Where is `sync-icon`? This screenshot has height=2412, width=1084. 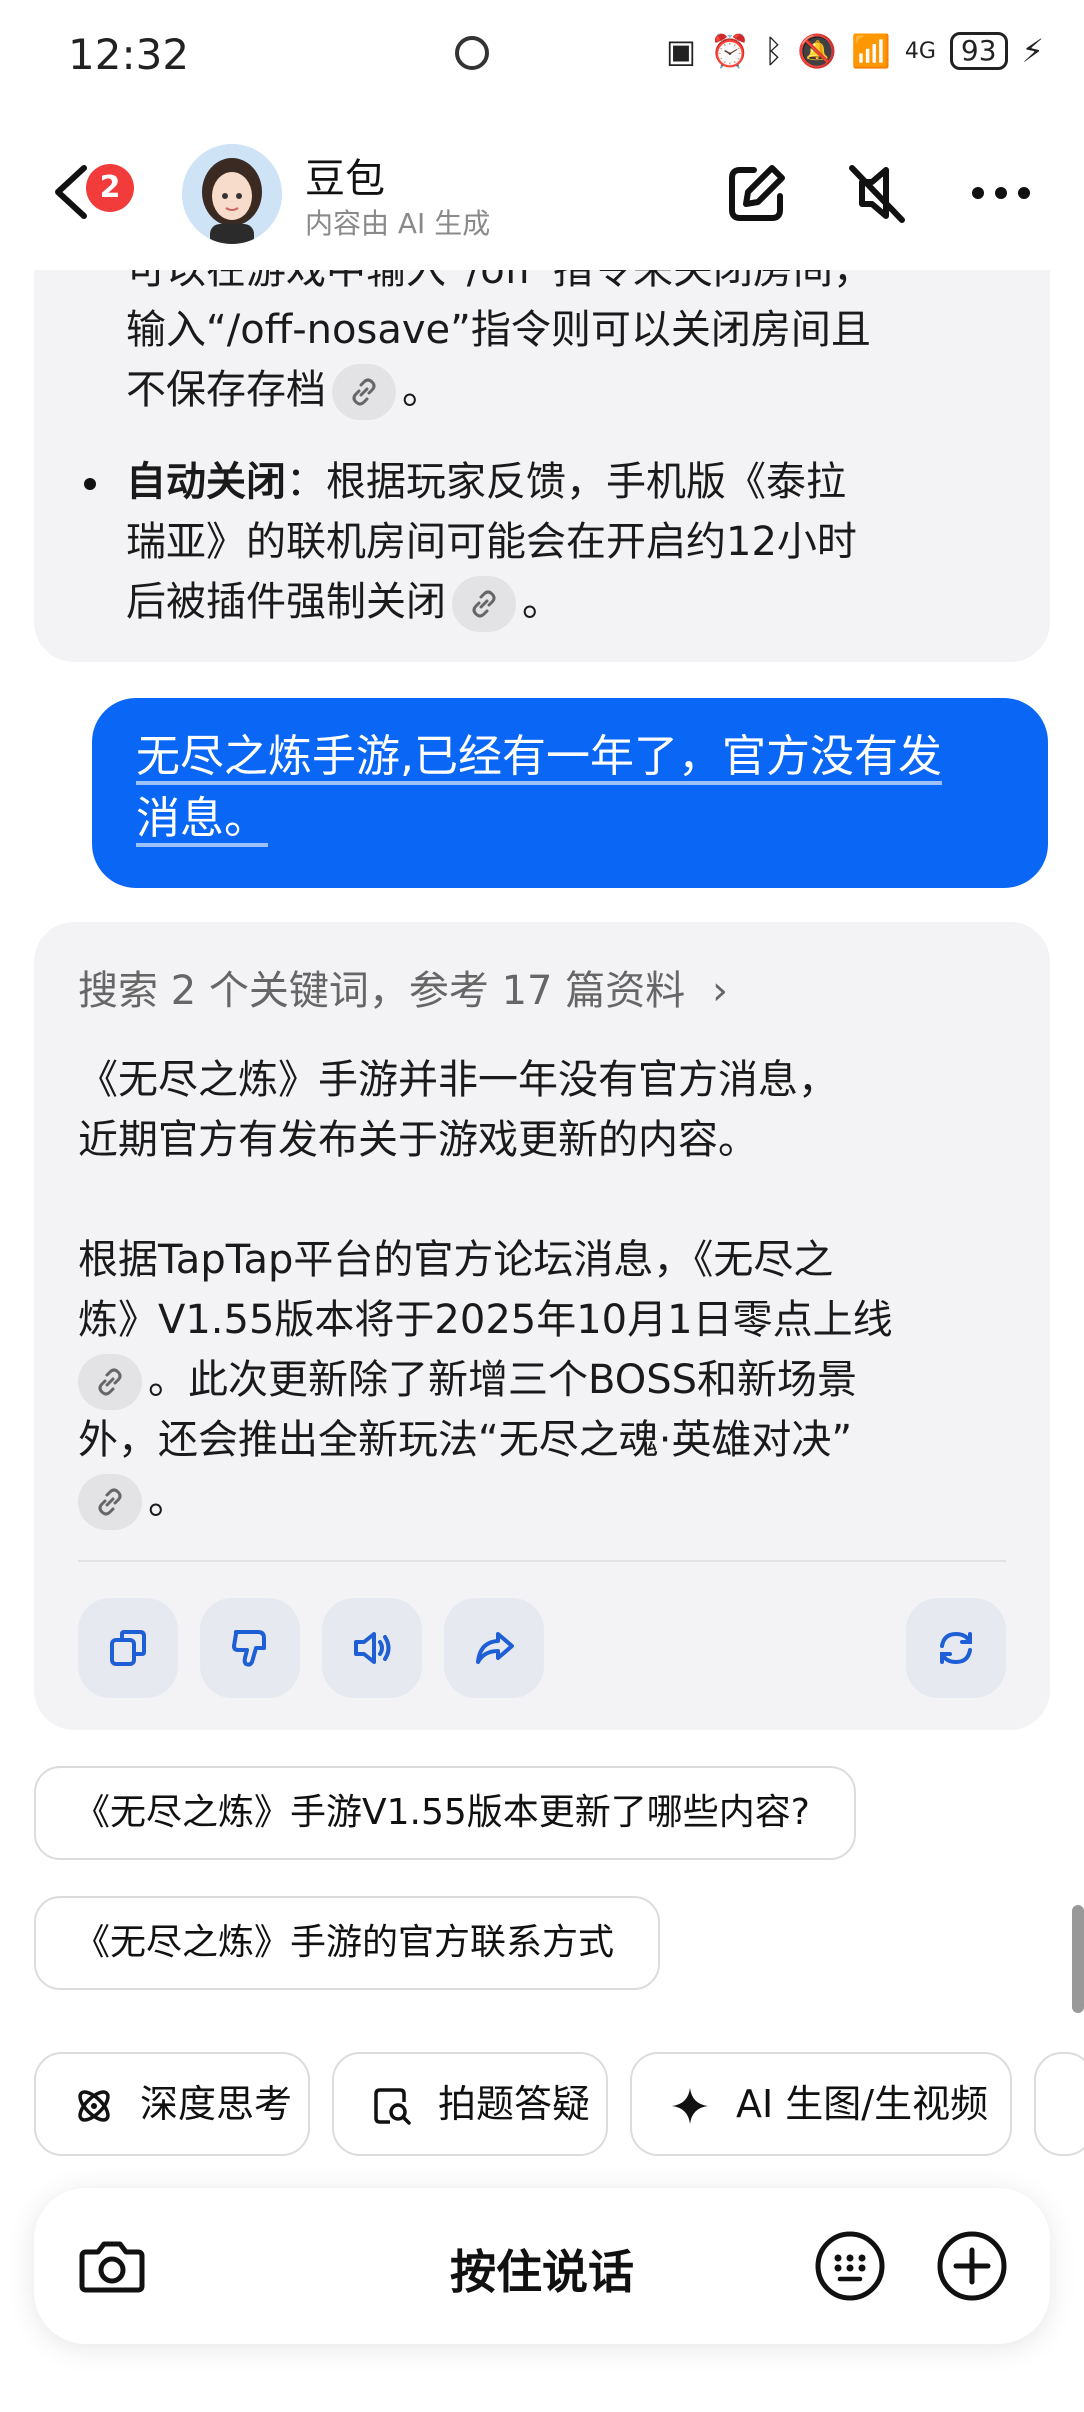
sync-icon is located at coordinates (472, 53).